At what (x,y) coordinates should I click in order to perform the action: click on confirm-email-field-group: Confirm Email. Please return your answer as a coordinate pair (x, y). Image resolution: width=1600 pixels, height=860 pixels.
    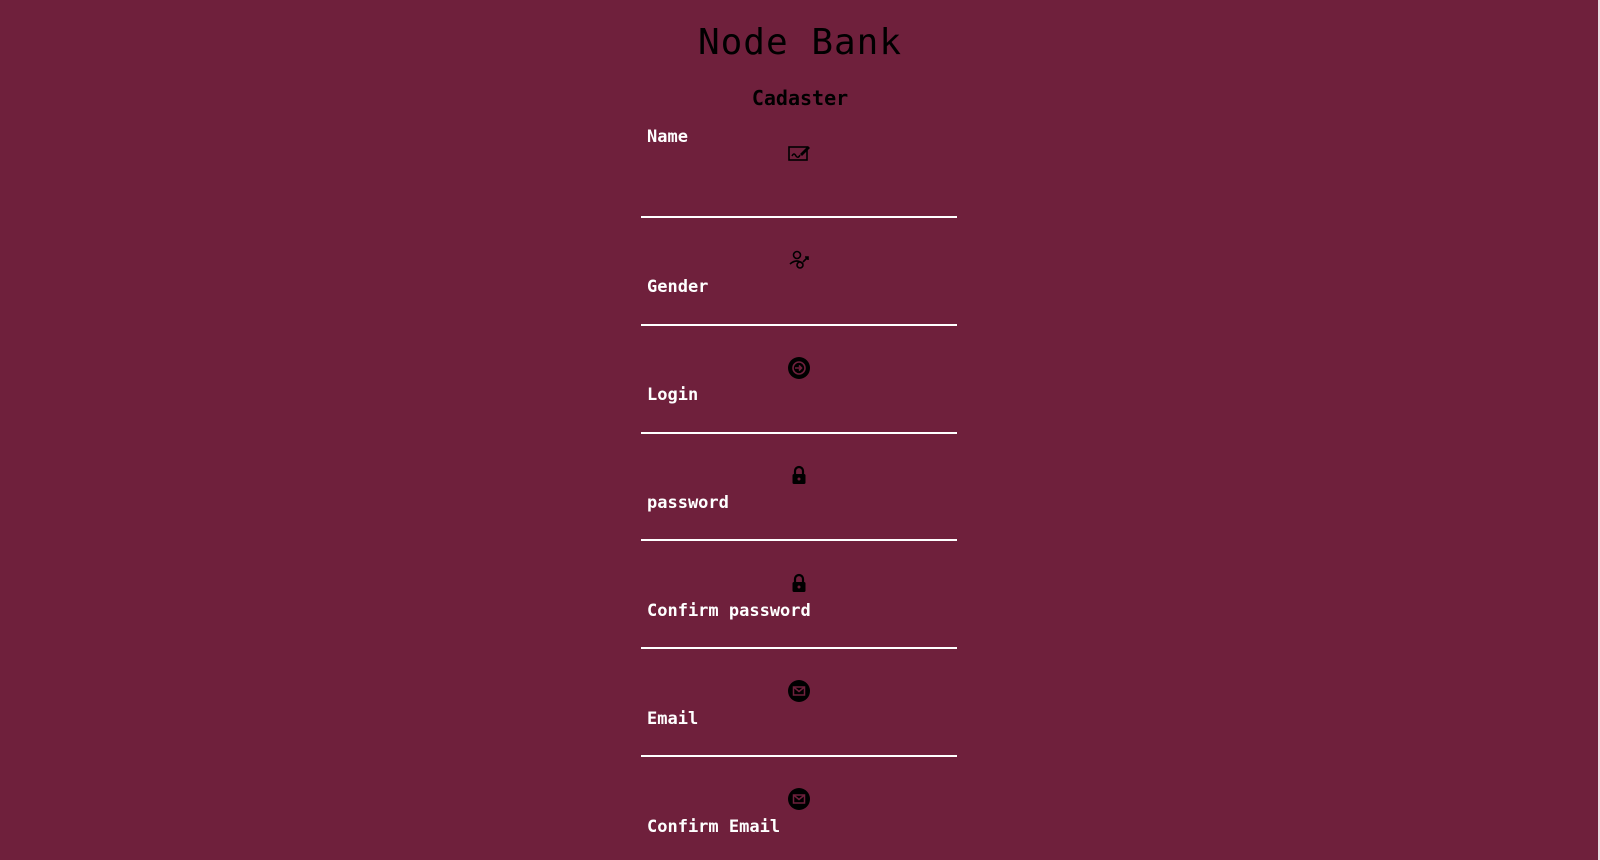
    Looking at the image, I should click on (799, 808).